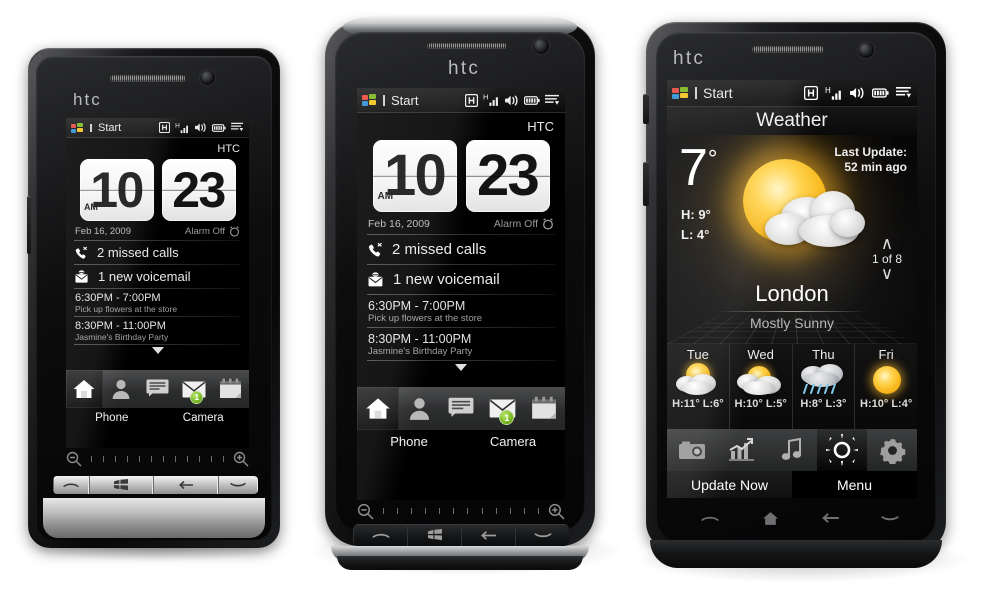 This screenshot has width=985, height=600. What do you see at coordinates (886, 386) in the screenshot?
I see `forecast-day: Fri H:10° L:4°` at bounding box center [886, 386].